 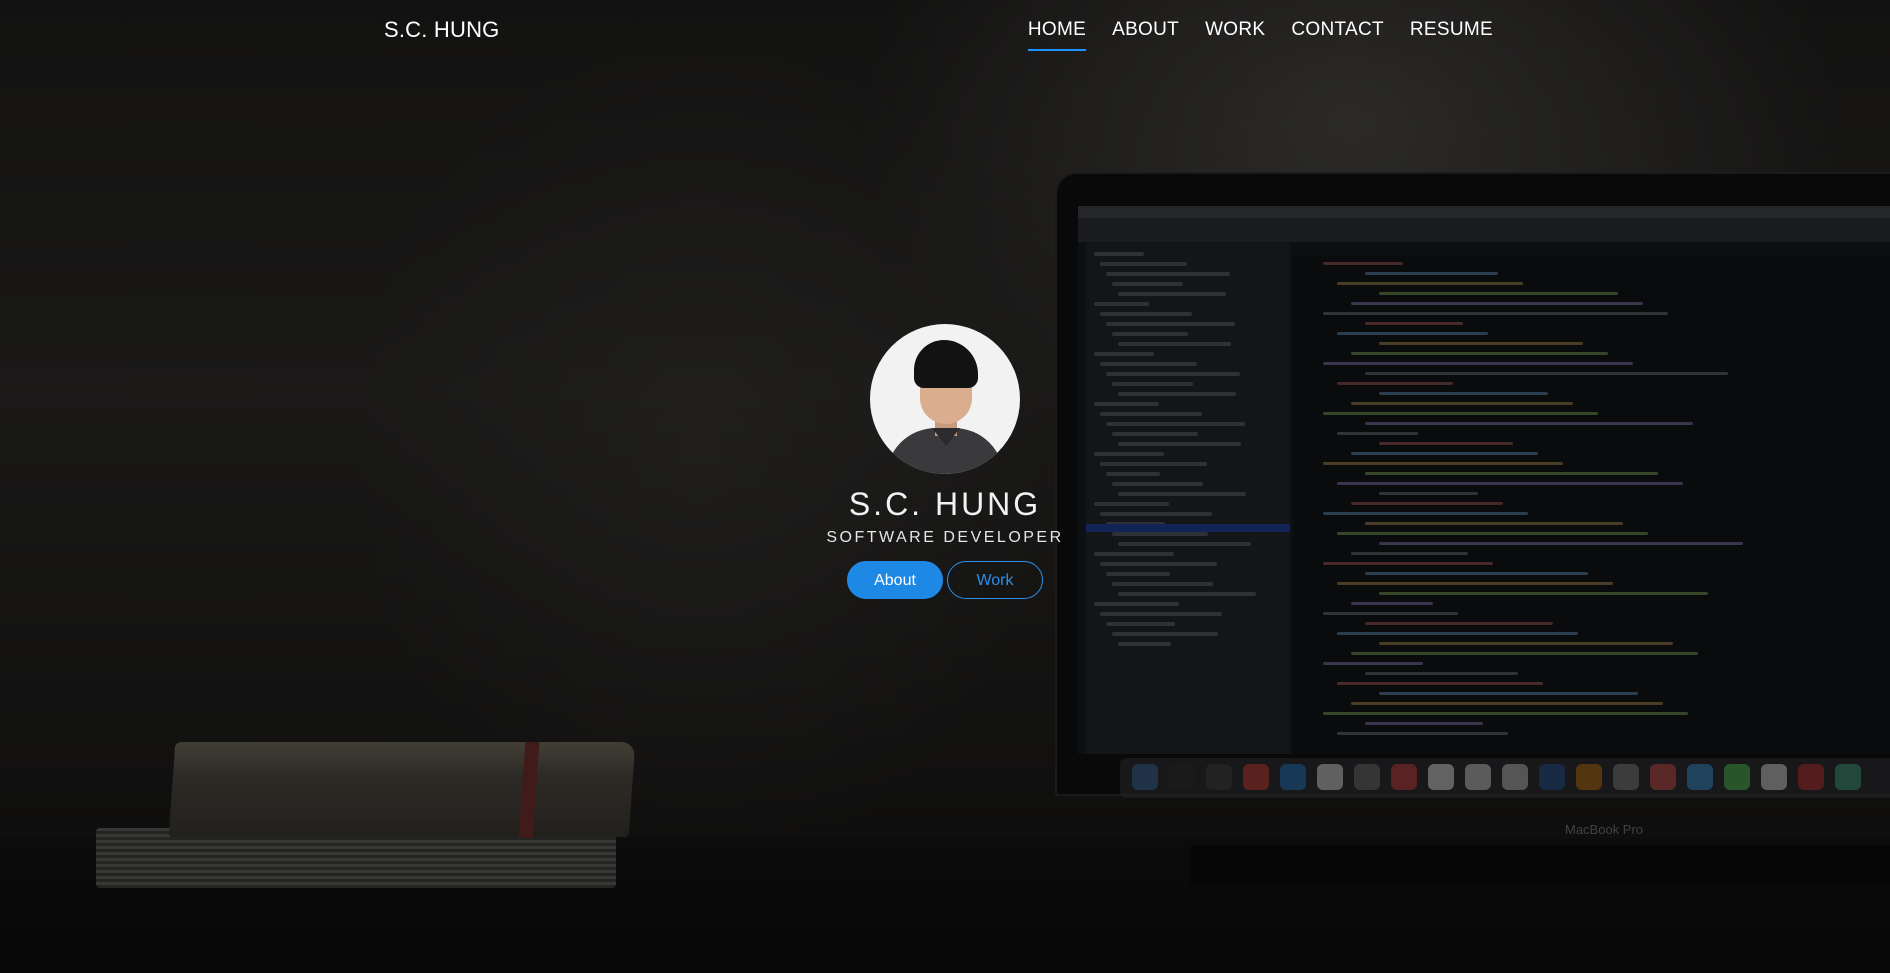 What do you see at coordinates (1057, 35) in the screenshot?
I see `nav-item-home: HOME` at bounding box center [1057, 35].